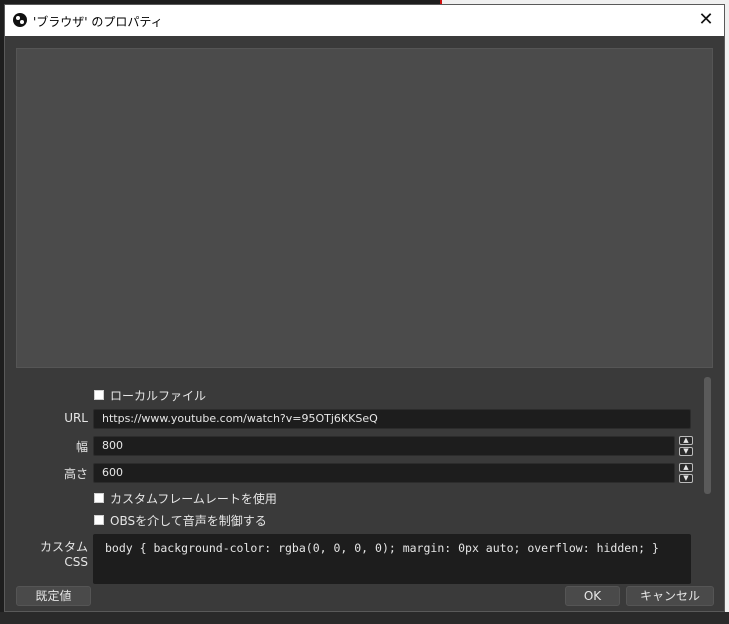  I want to click on obs-logo-icon, so click(20, 20).